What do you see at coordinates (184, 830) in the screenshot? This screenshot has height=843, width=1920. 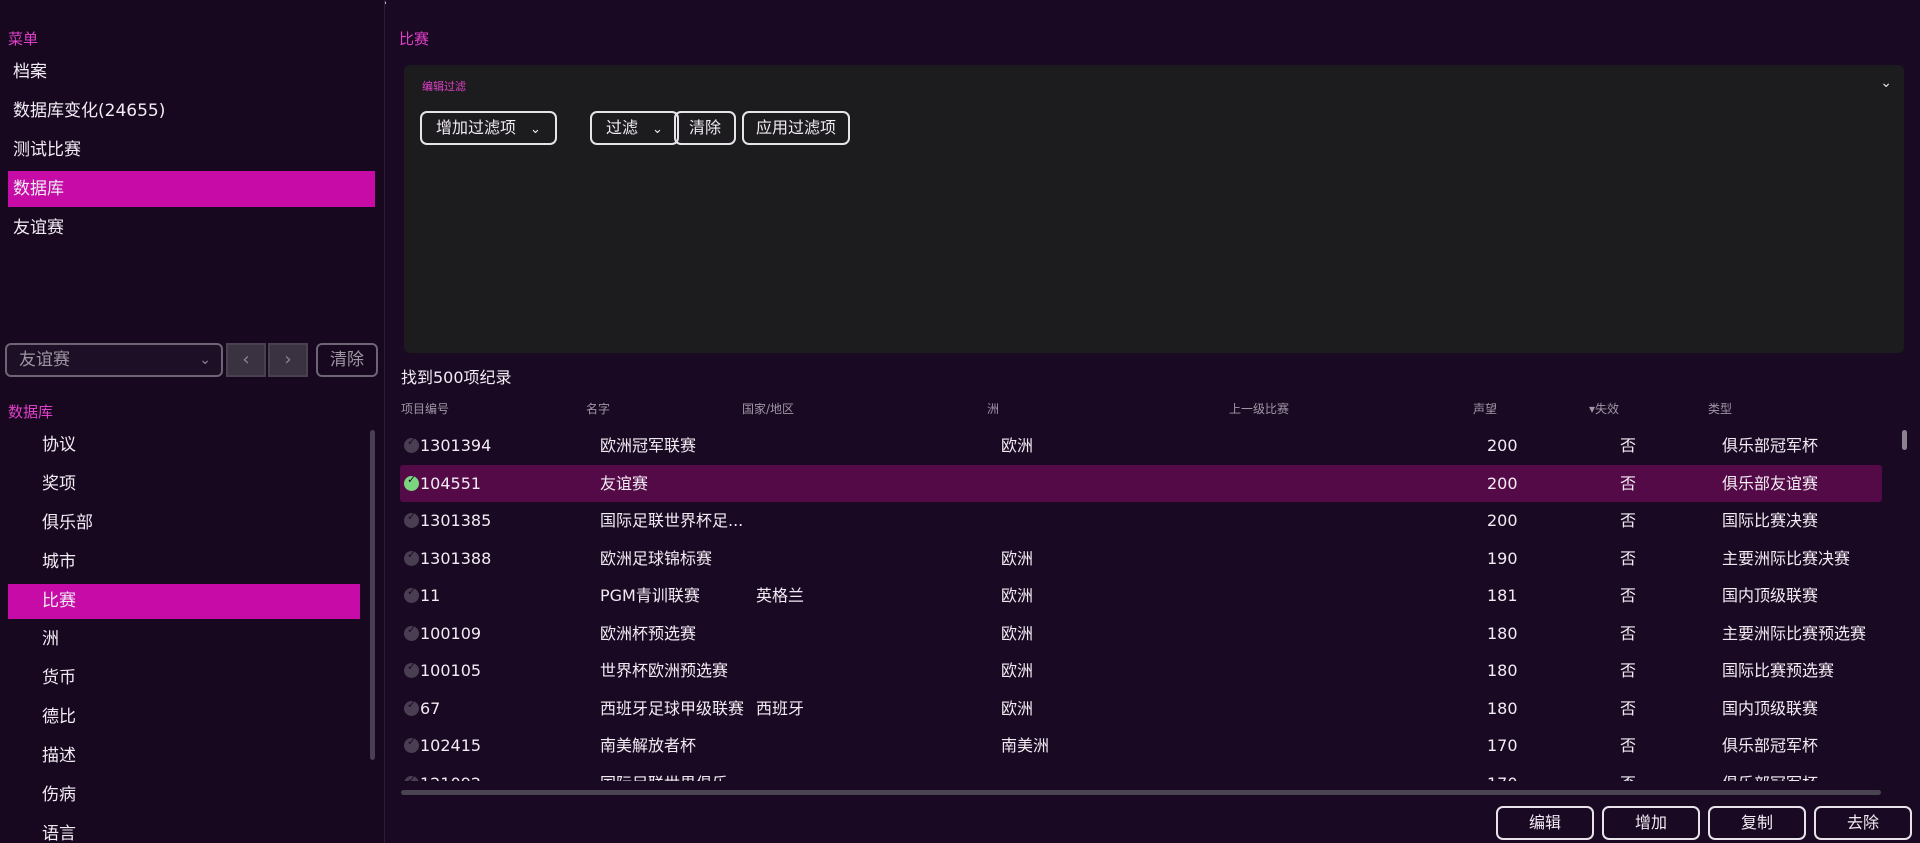 I see `db-item-languages: 语言` at bounding box center [184, 830].